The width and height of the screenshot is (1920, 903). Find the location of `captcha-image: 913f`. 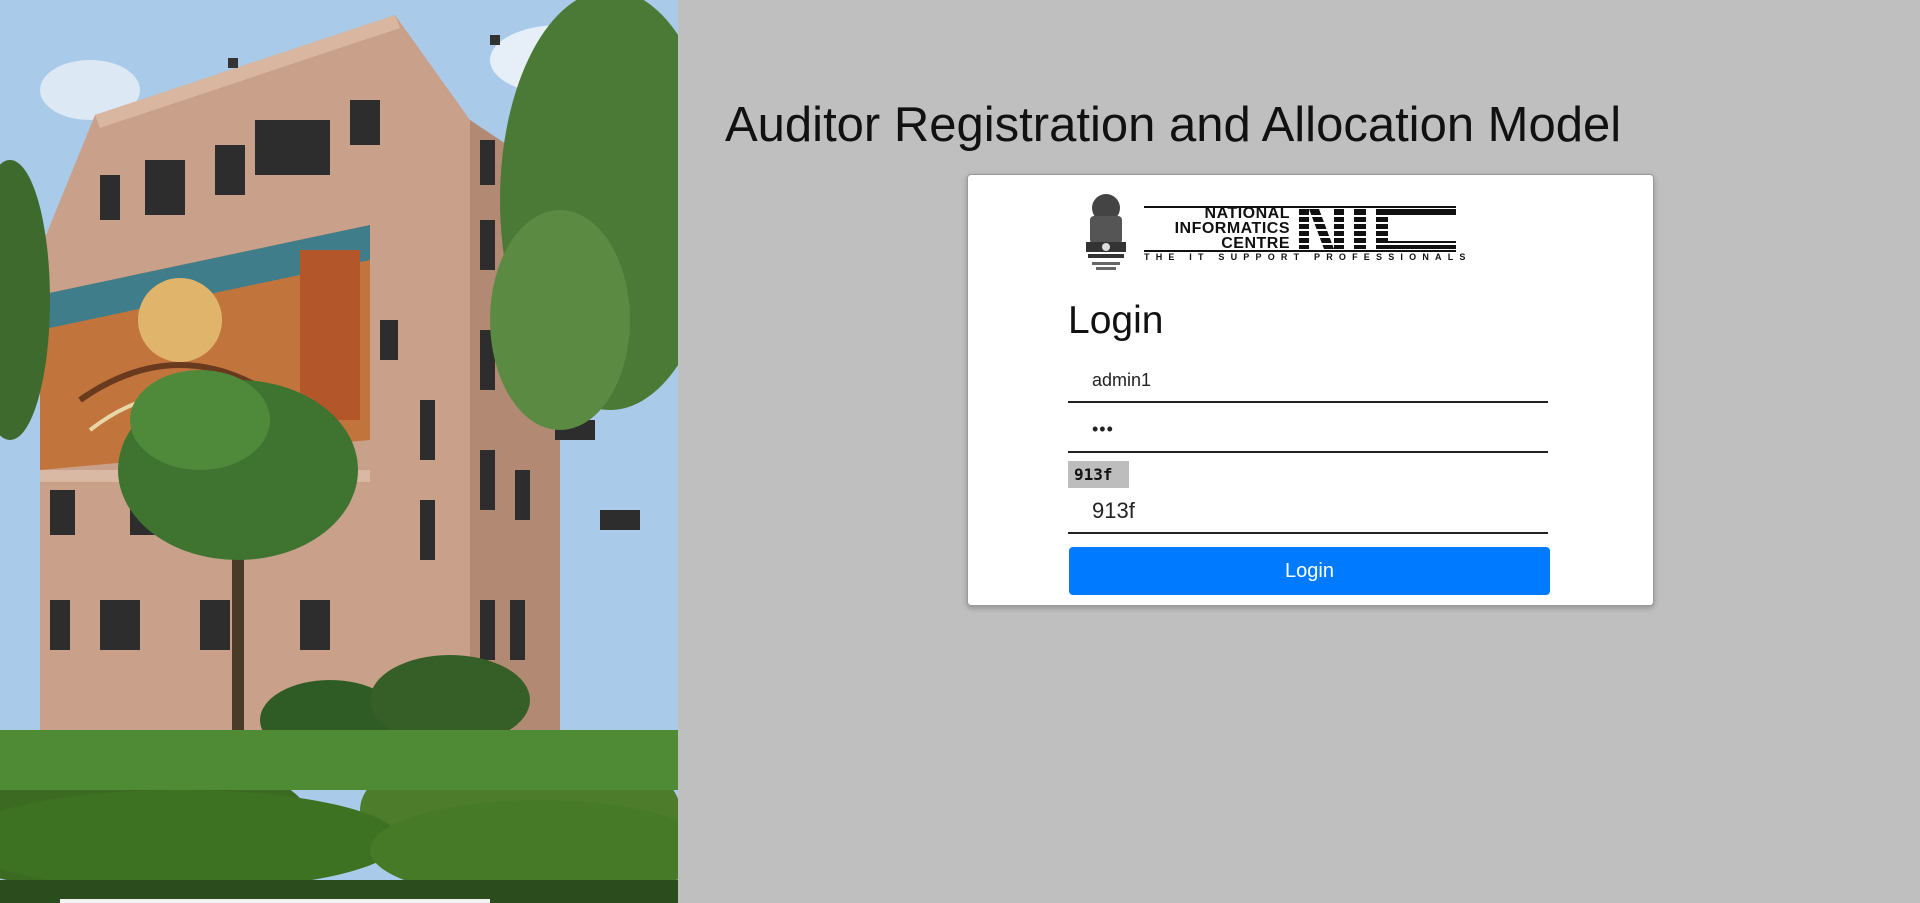

captcha-image: 913f is located at coordinates (1098, 474).